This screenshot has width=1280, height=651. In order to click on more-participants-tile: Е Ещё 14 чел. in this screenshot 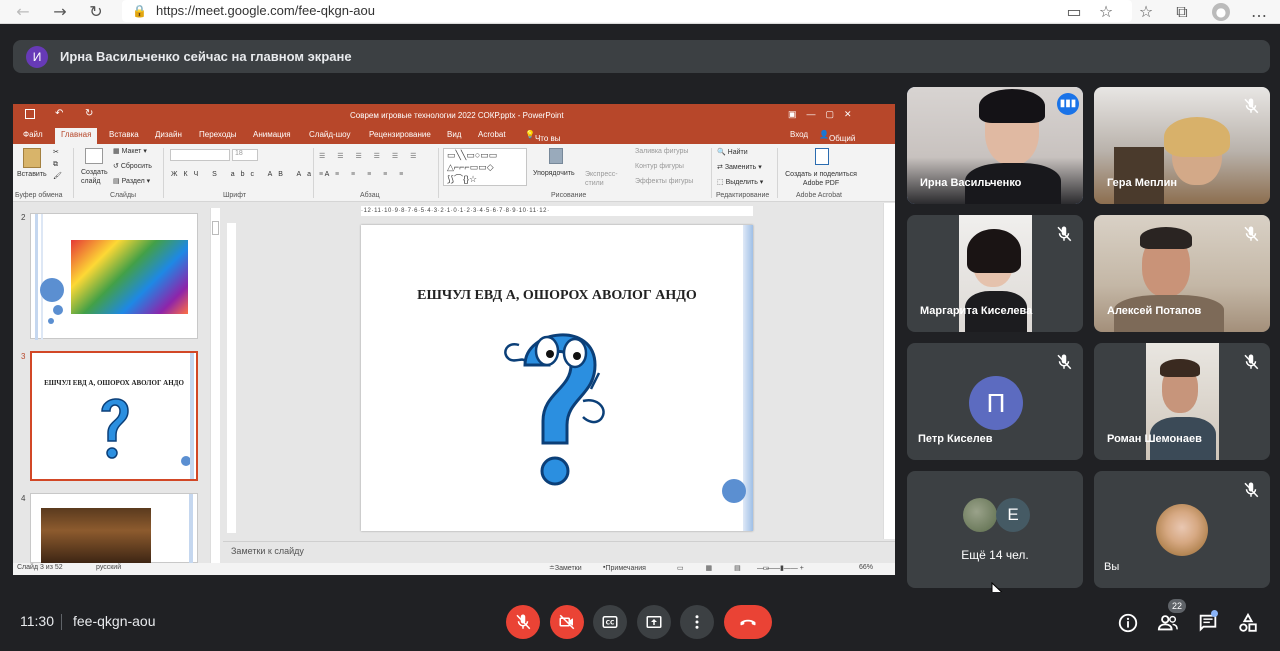, I will do `click(995, 529)`.